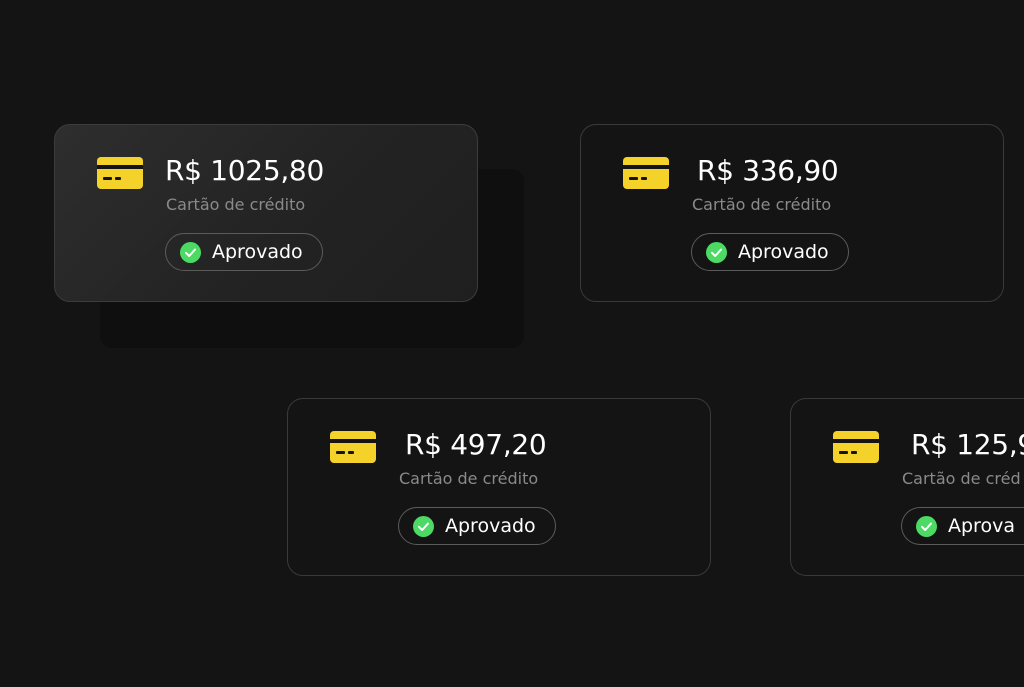  I want to click on transaction-amount: R$ 336,90, so click(768, 170).